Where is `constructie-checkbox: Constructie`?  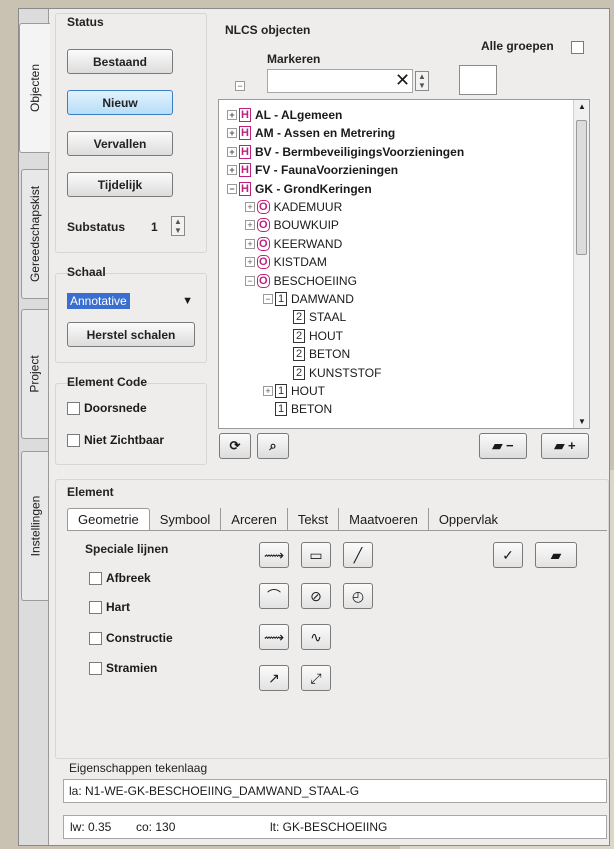 constructie-checkbox: Constructie is located at coordinates (131, 638).